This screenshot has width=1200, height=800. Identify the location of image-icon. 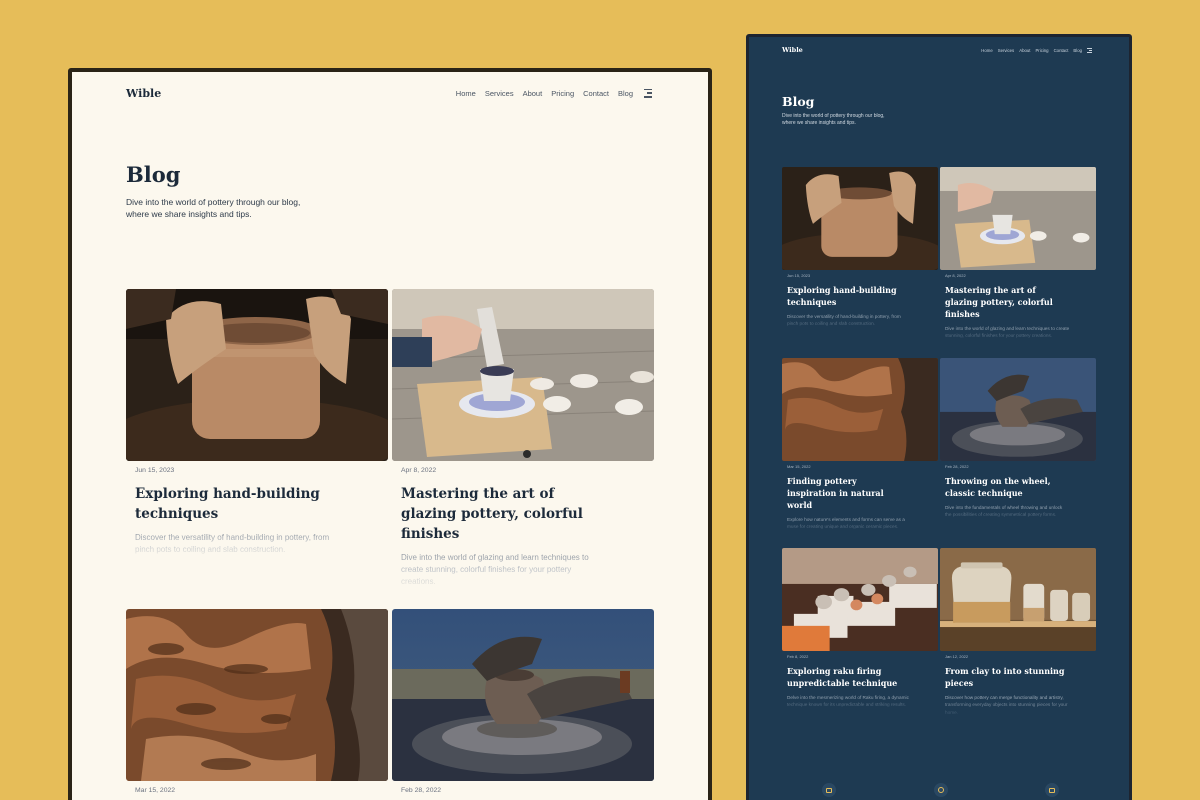
(1052, 790).